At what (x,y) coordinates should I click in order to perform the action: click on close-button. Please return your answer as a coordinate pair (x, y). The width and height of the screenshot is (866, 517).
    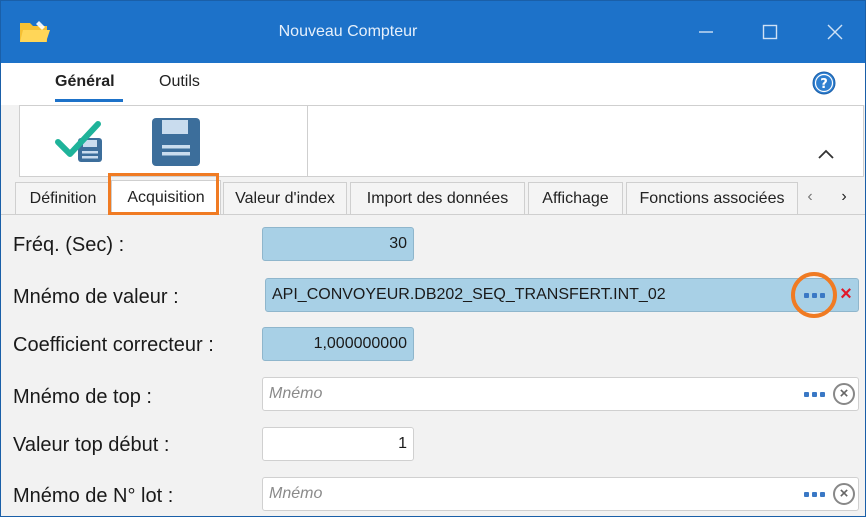
    Looking at the image, I should click on (834, 32).